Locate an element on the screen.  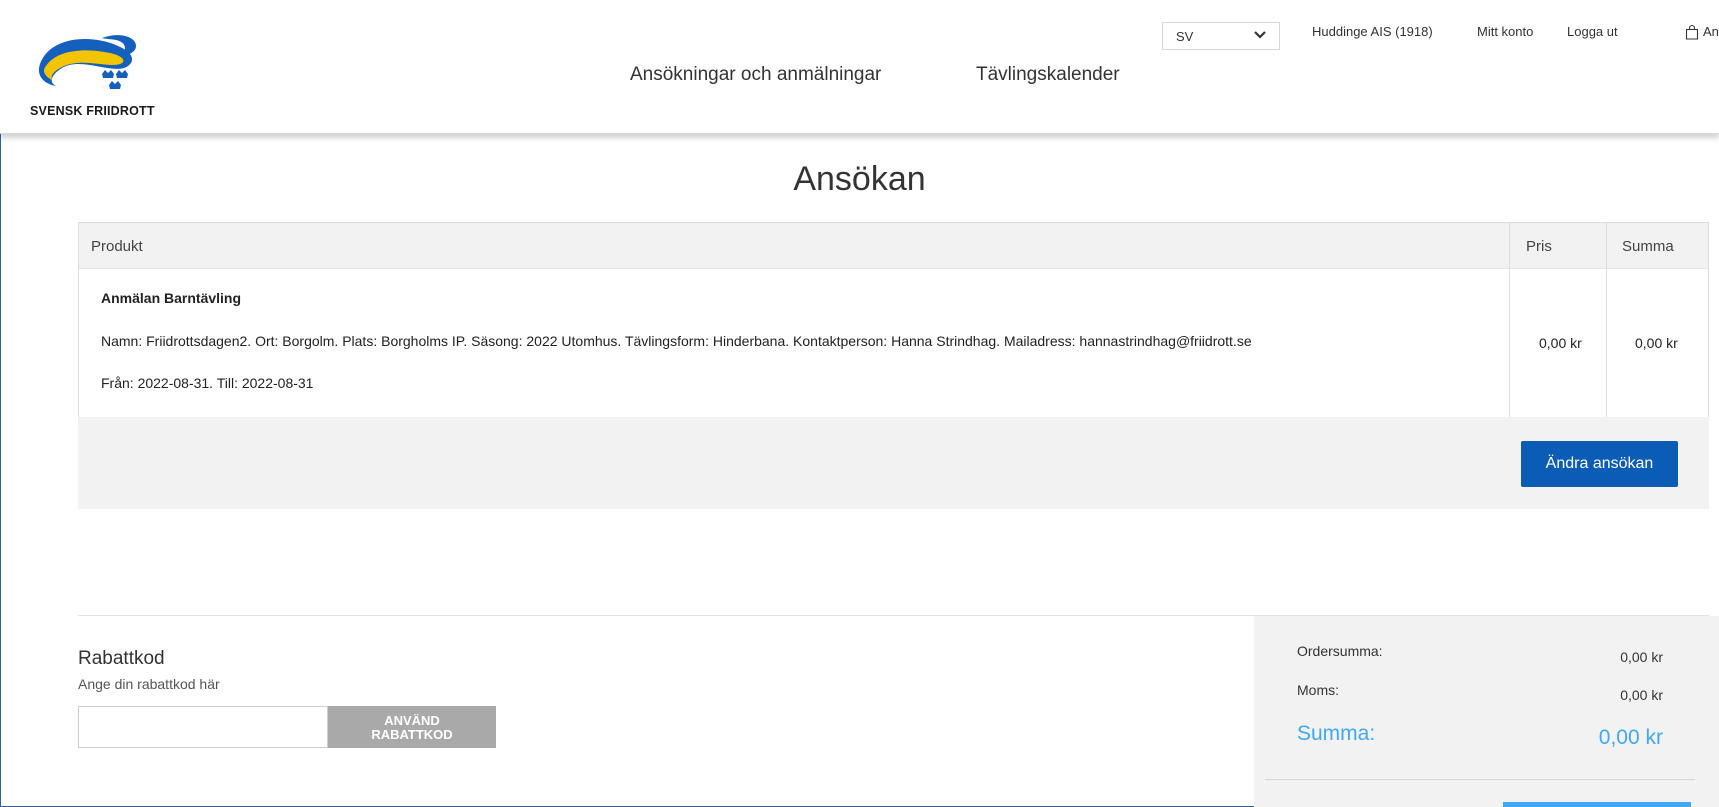
total-label: Summa: is located at coordinates (1336, 733).